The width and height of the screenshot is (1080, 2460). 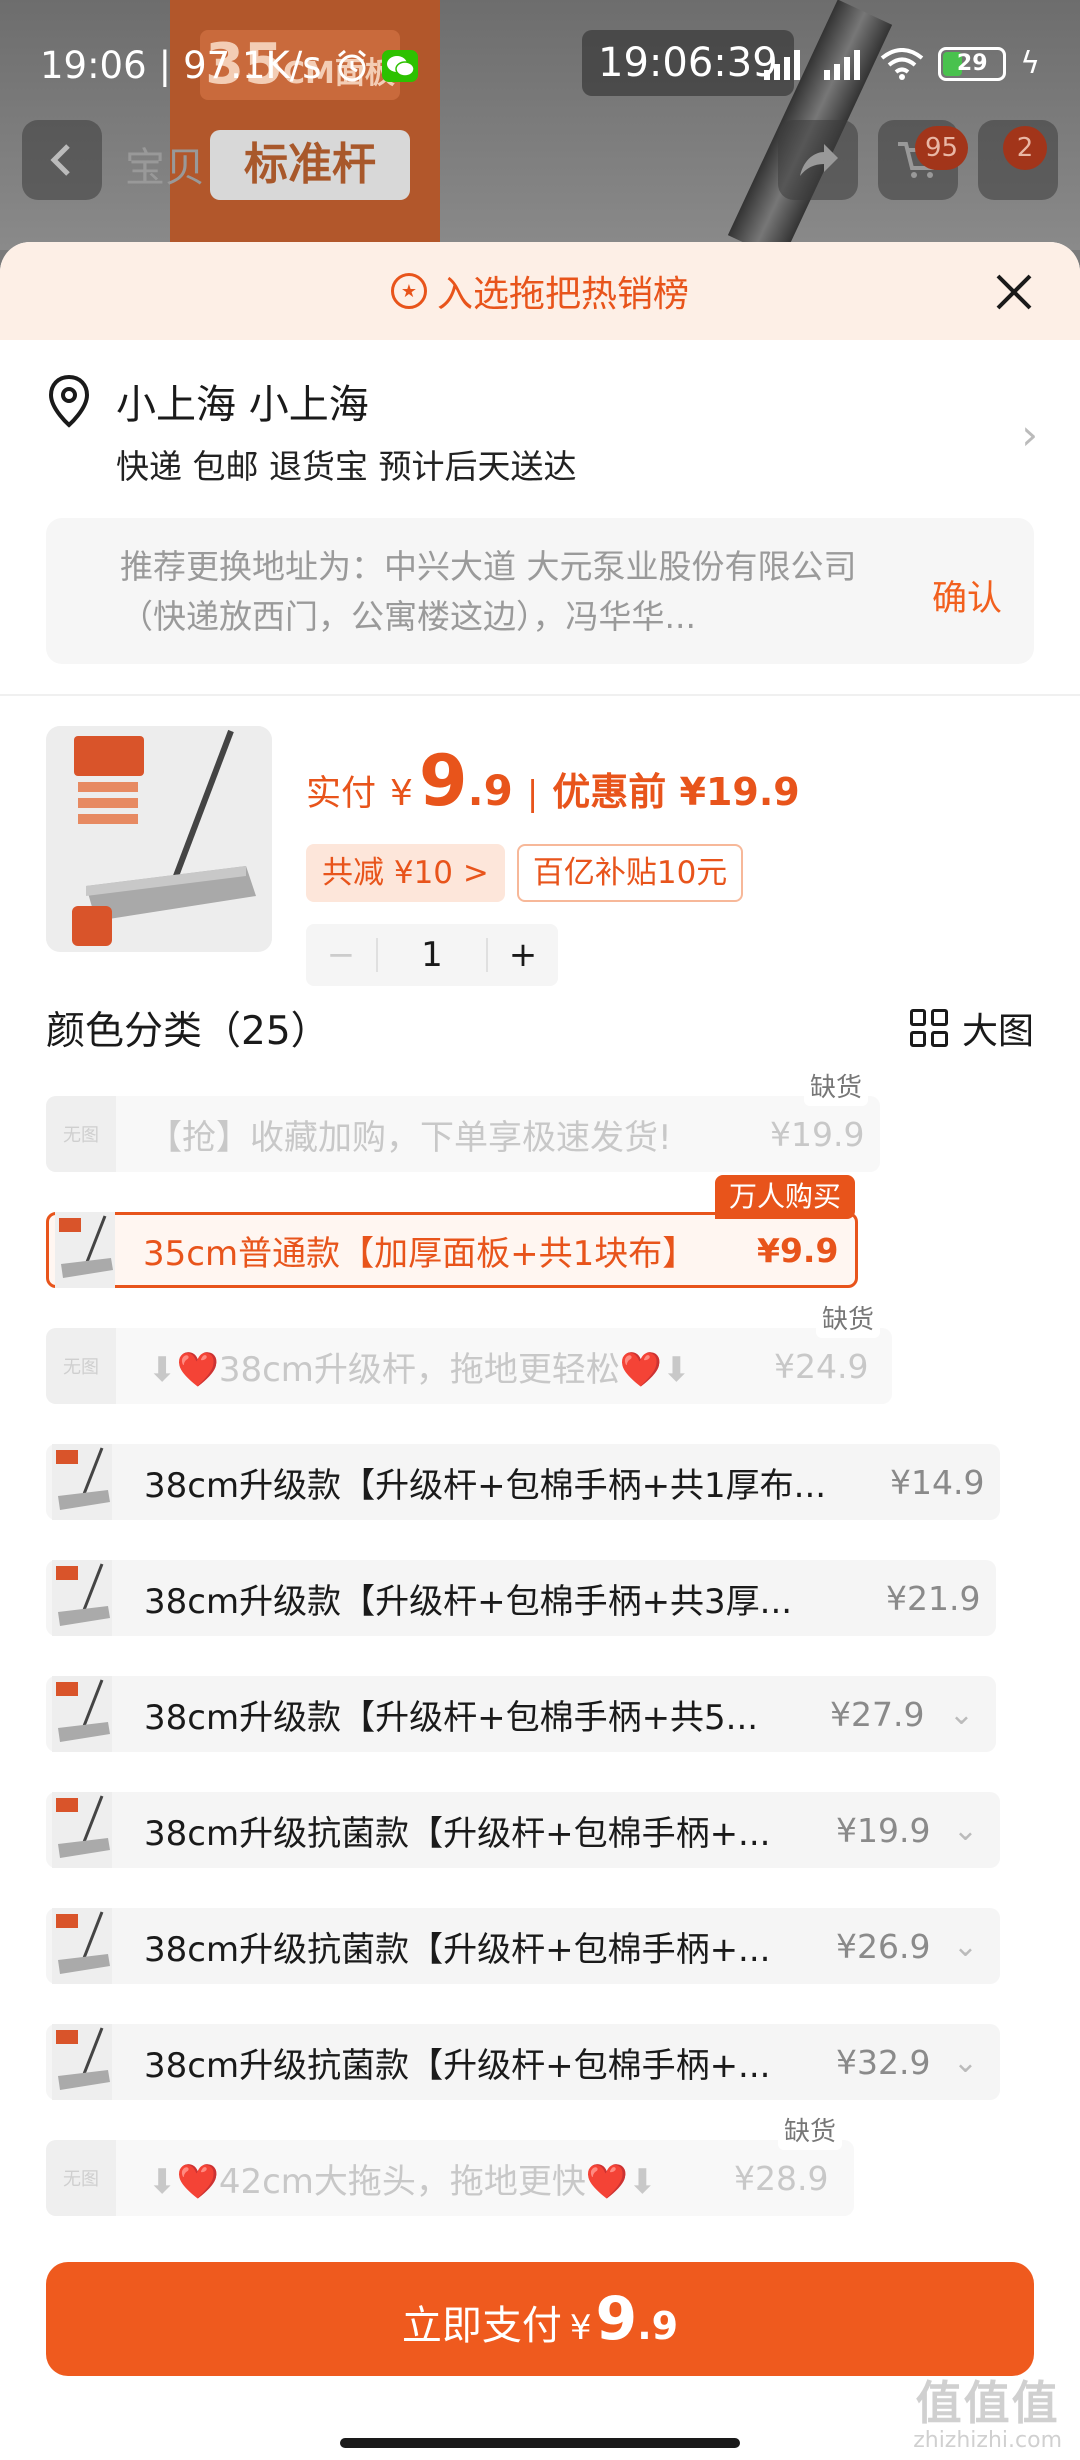 I want to click on variant-option: 无图 ⬇❤️42cm大拖头，拖地更快❤️⬇ ¥28.9 缺货, so click(x=450, y=2165).